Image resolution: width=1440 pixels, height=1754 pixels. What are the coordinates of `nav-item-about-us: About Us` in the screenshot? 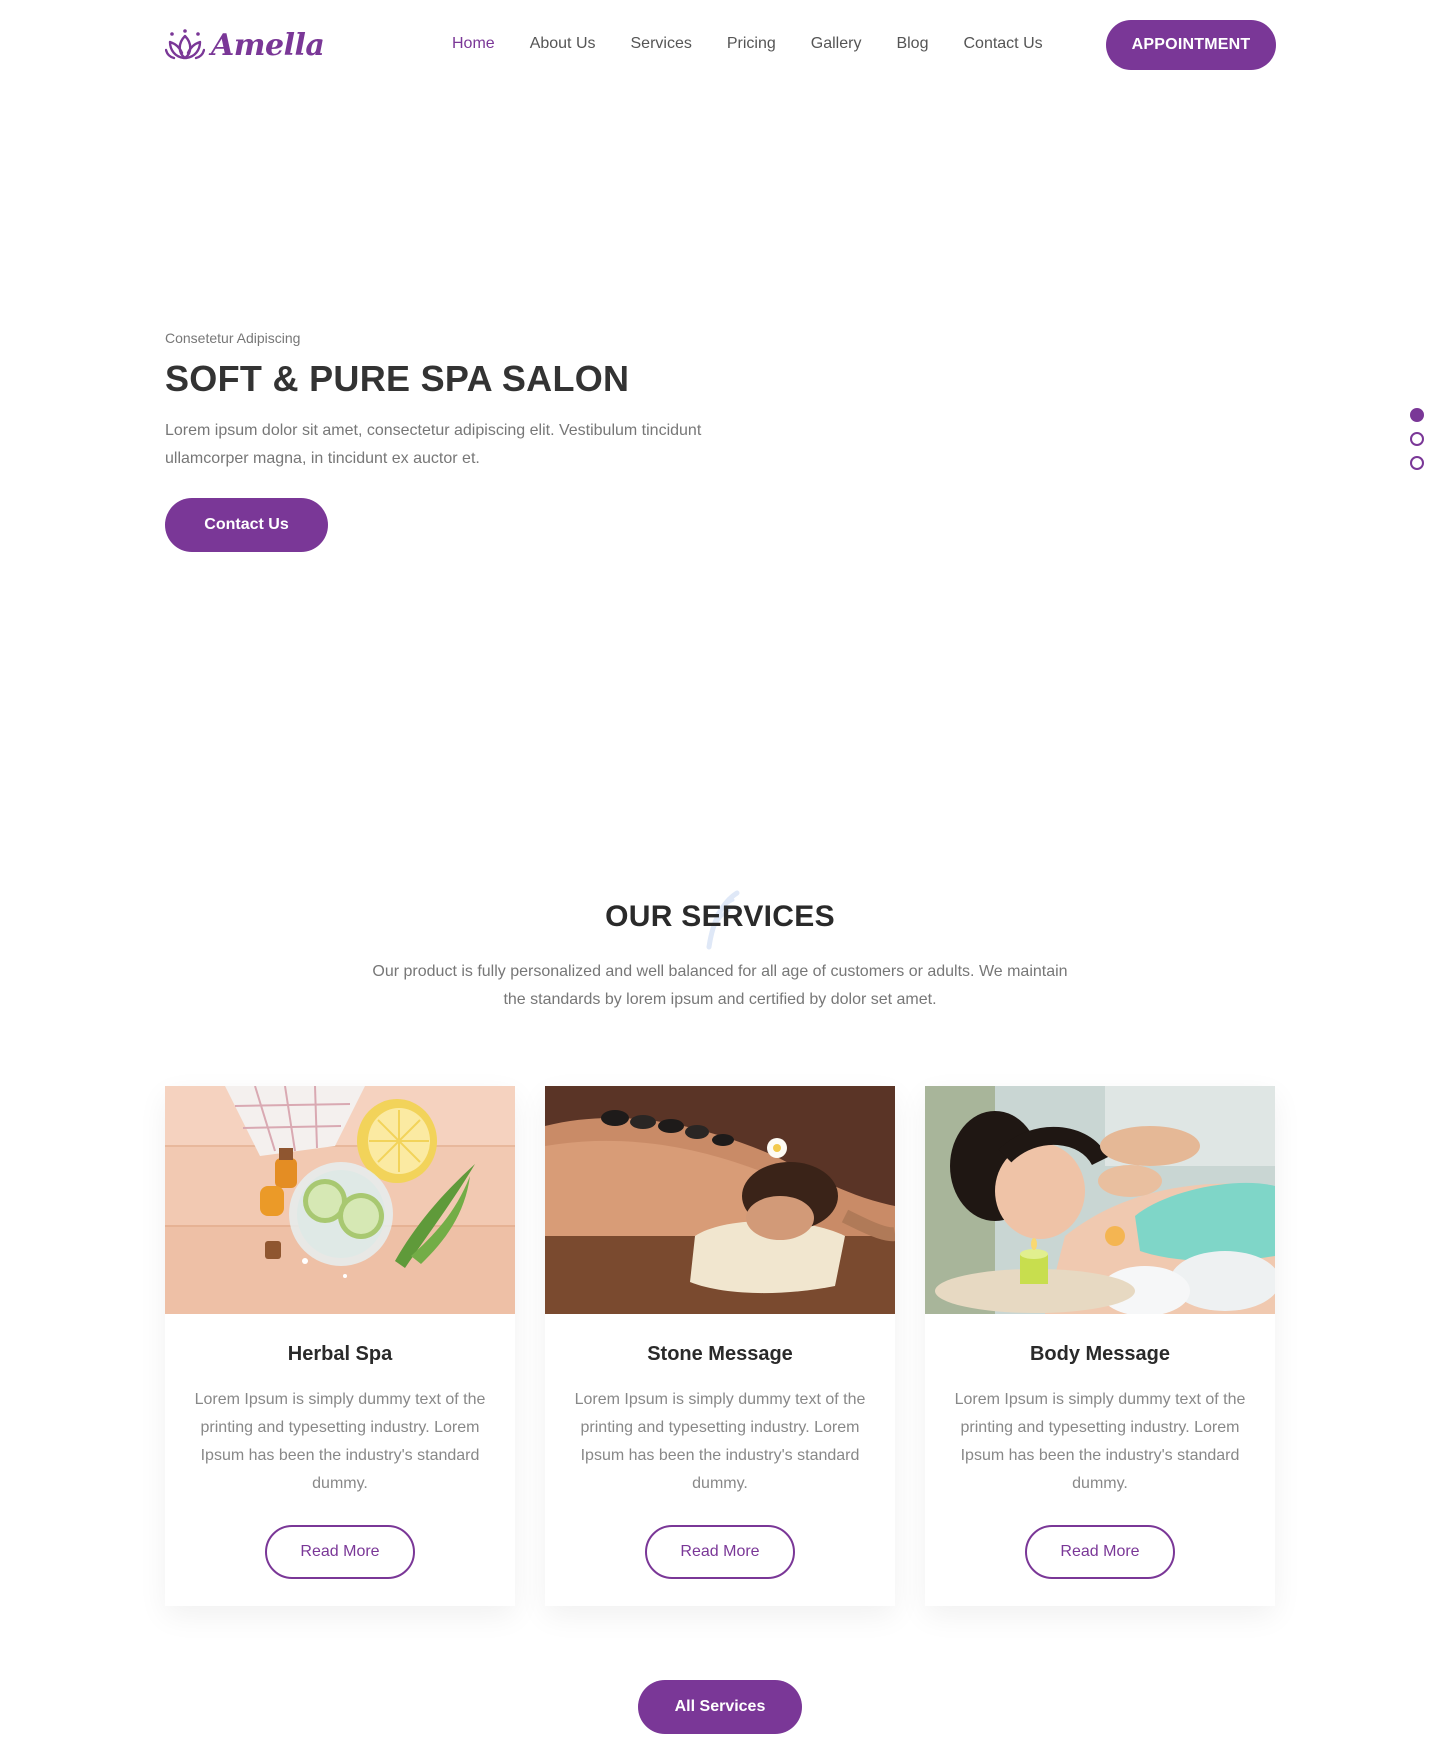 It's located at (563, 44).